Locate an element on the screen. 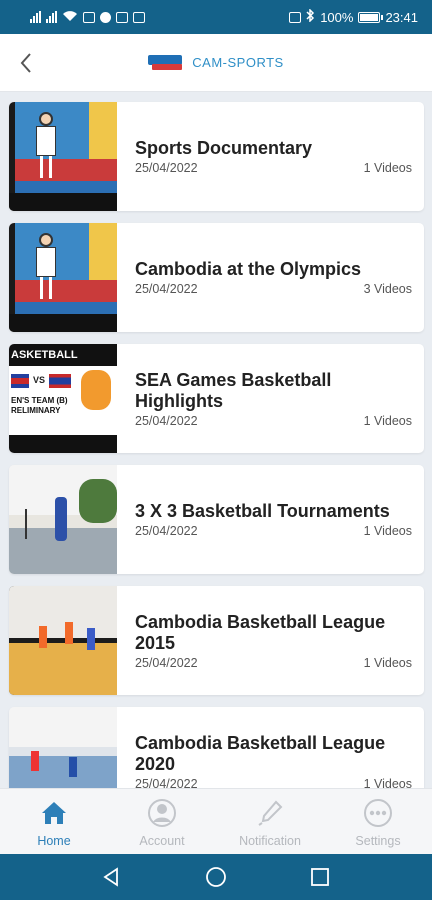  playlist-title: 3 X 3 Basketball Tournaments is located at coordinates (262, 511).